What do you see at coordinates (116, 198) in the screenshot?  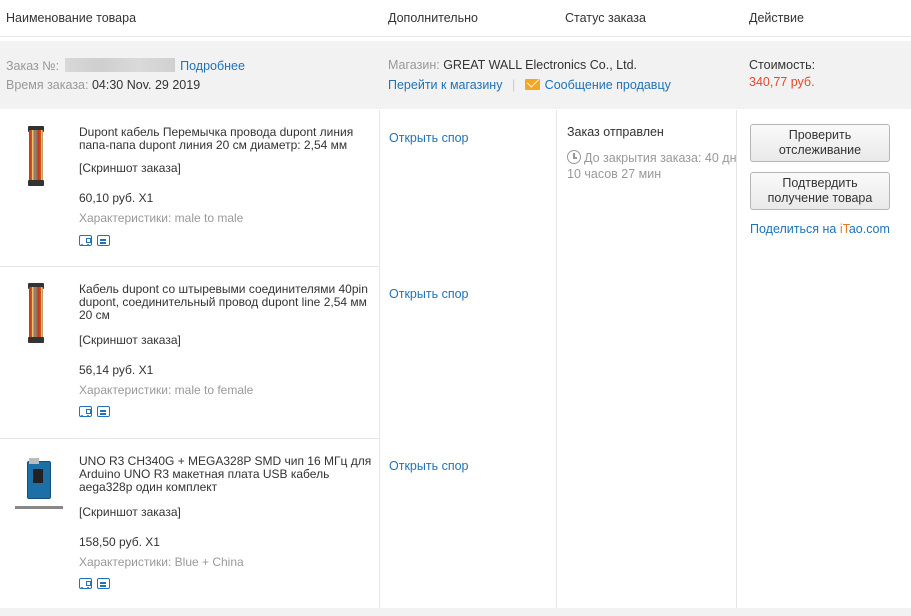 I see `item-price: 60,10 руб. X1` at bounding box center [116, 198].